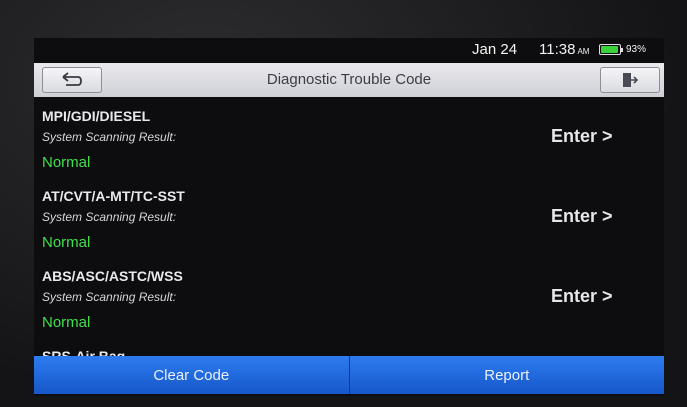 This screenshot has width=687, height=407. I want to click on status-bar: Jan 24 11:38 AM 93%, so click(349, 50).